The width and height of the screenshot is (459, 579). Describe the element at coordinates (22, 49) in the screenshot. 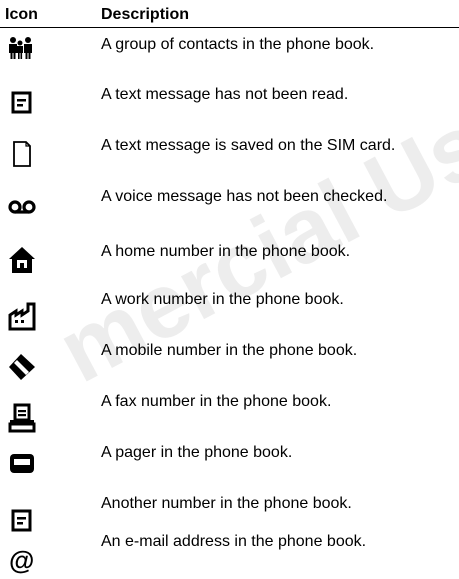

I see `group-icon` at that location.